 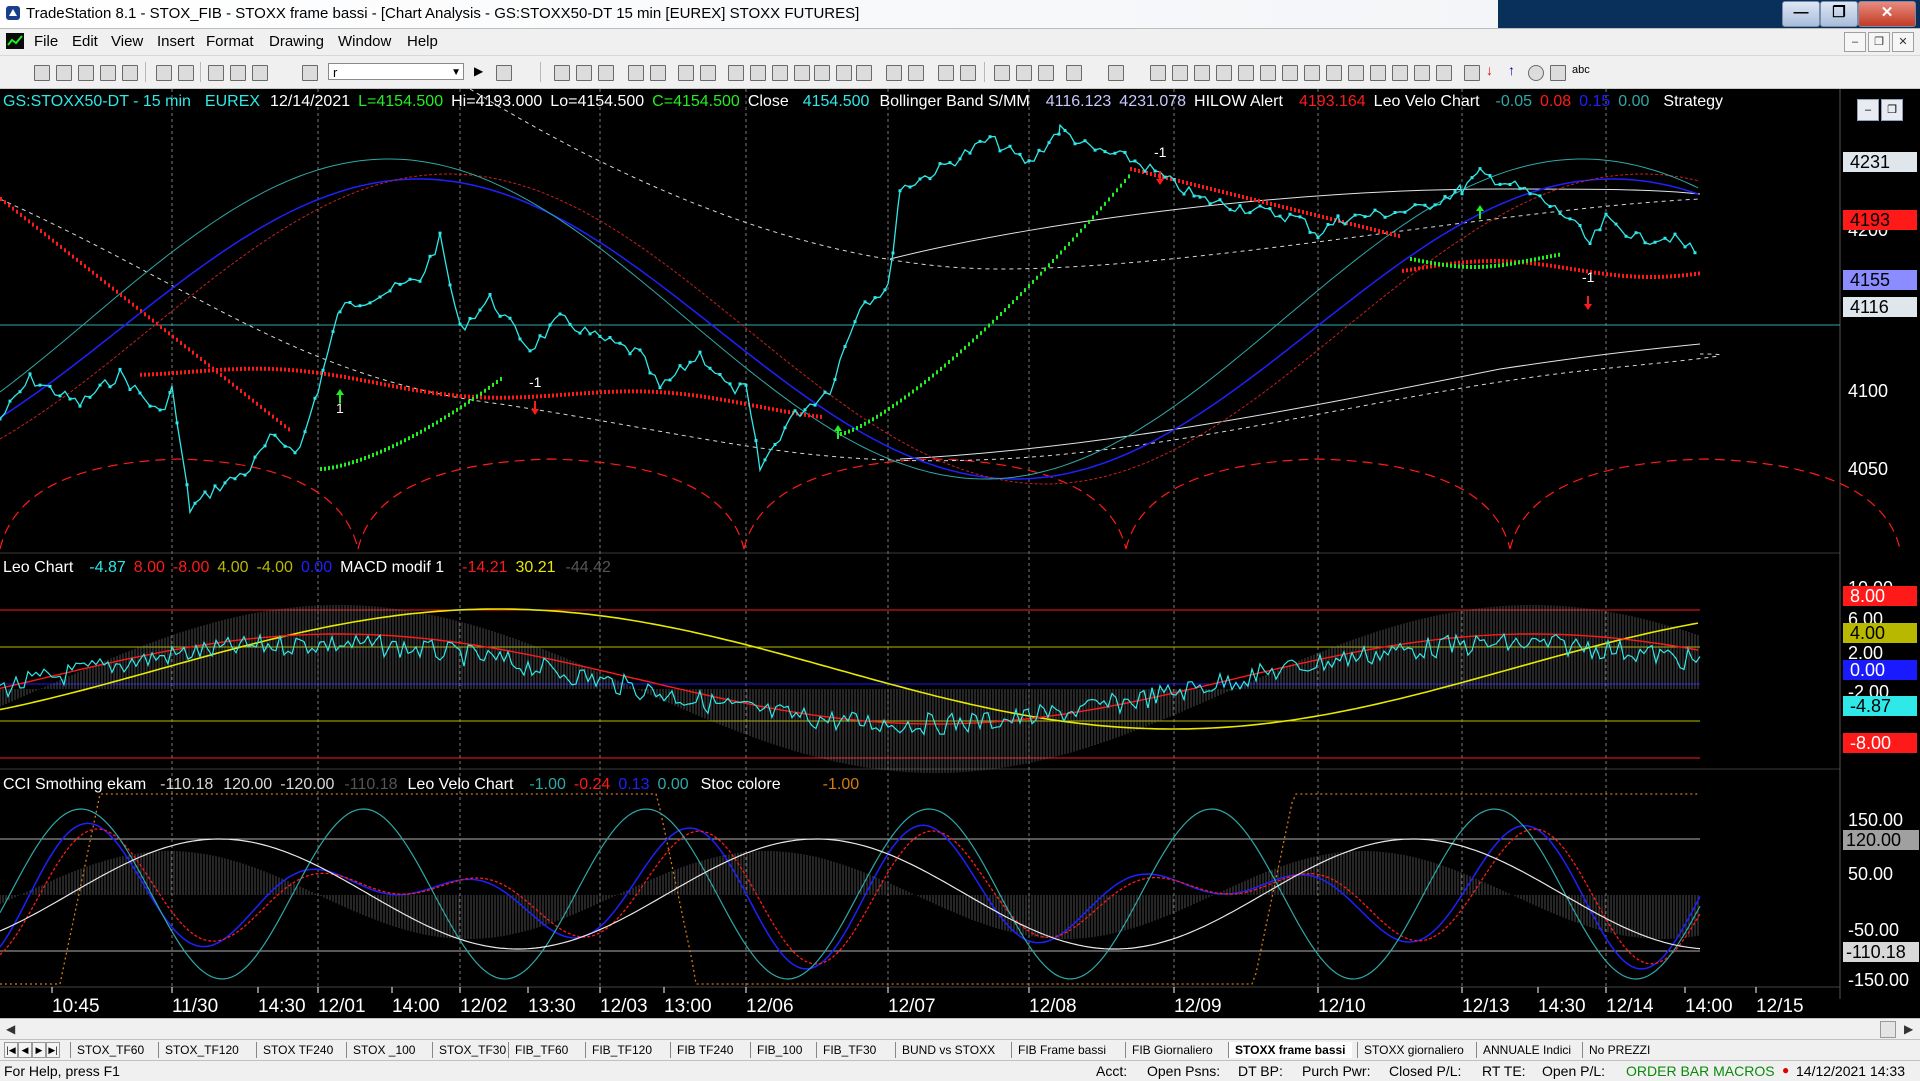 What do you see at coordinates (1290, 1050) in the screenshot?
I see `tab-stoxx-frame-bassi: STOXX frame bassi` at bounding box center [1290, 1050].